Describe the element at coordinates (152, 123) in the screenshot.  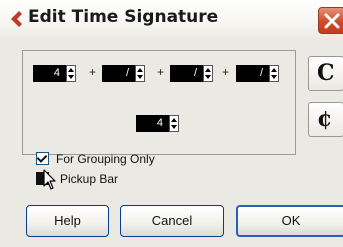
I see `denominator-value: 4` at that location.